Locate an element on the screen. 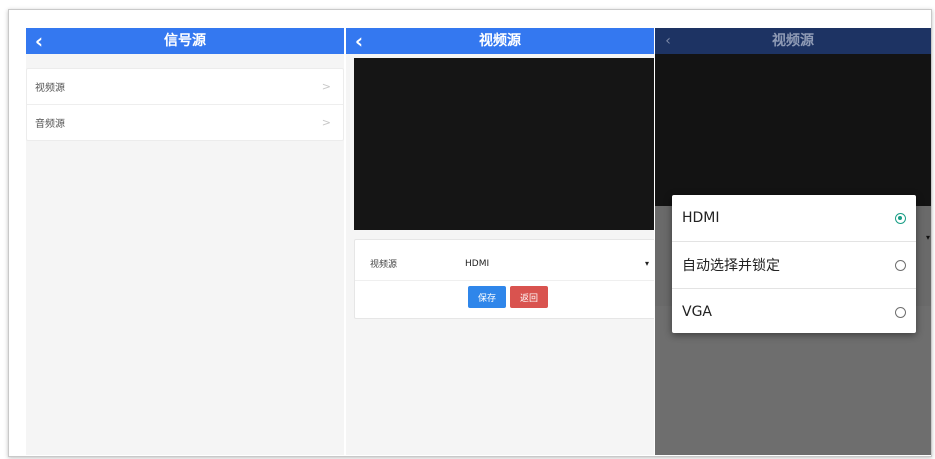 The image size is (935, 459). source-form: 视频源 HDMI ▾ 保存 返回 is located at coordinates (504, 279).